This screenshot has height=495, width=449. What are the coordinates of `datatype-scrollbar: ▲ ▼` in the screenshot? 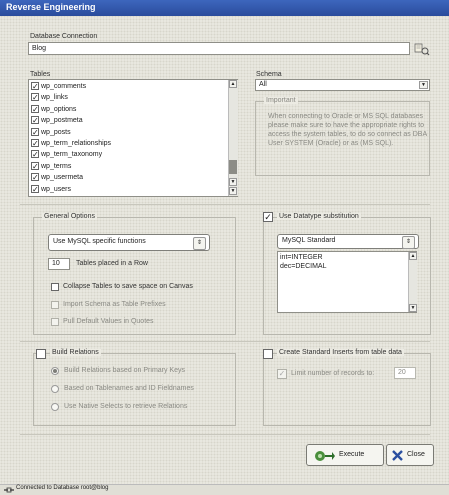 It's located at (412, 282).